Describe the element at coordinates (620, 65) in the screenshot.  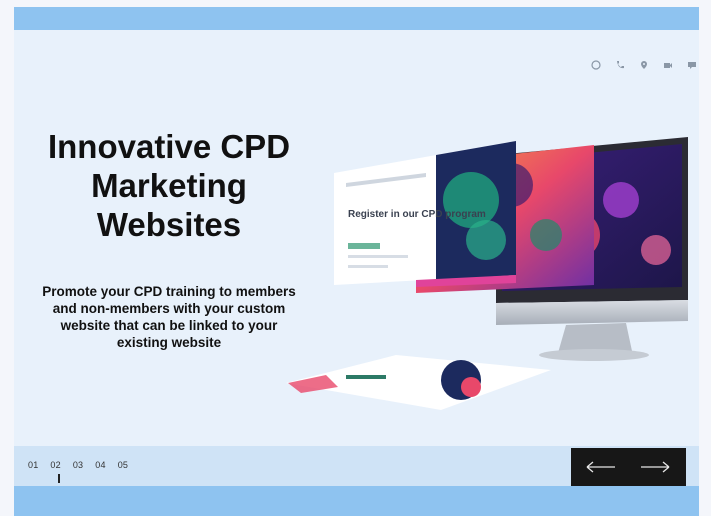
I see `phone-icon` at that location.